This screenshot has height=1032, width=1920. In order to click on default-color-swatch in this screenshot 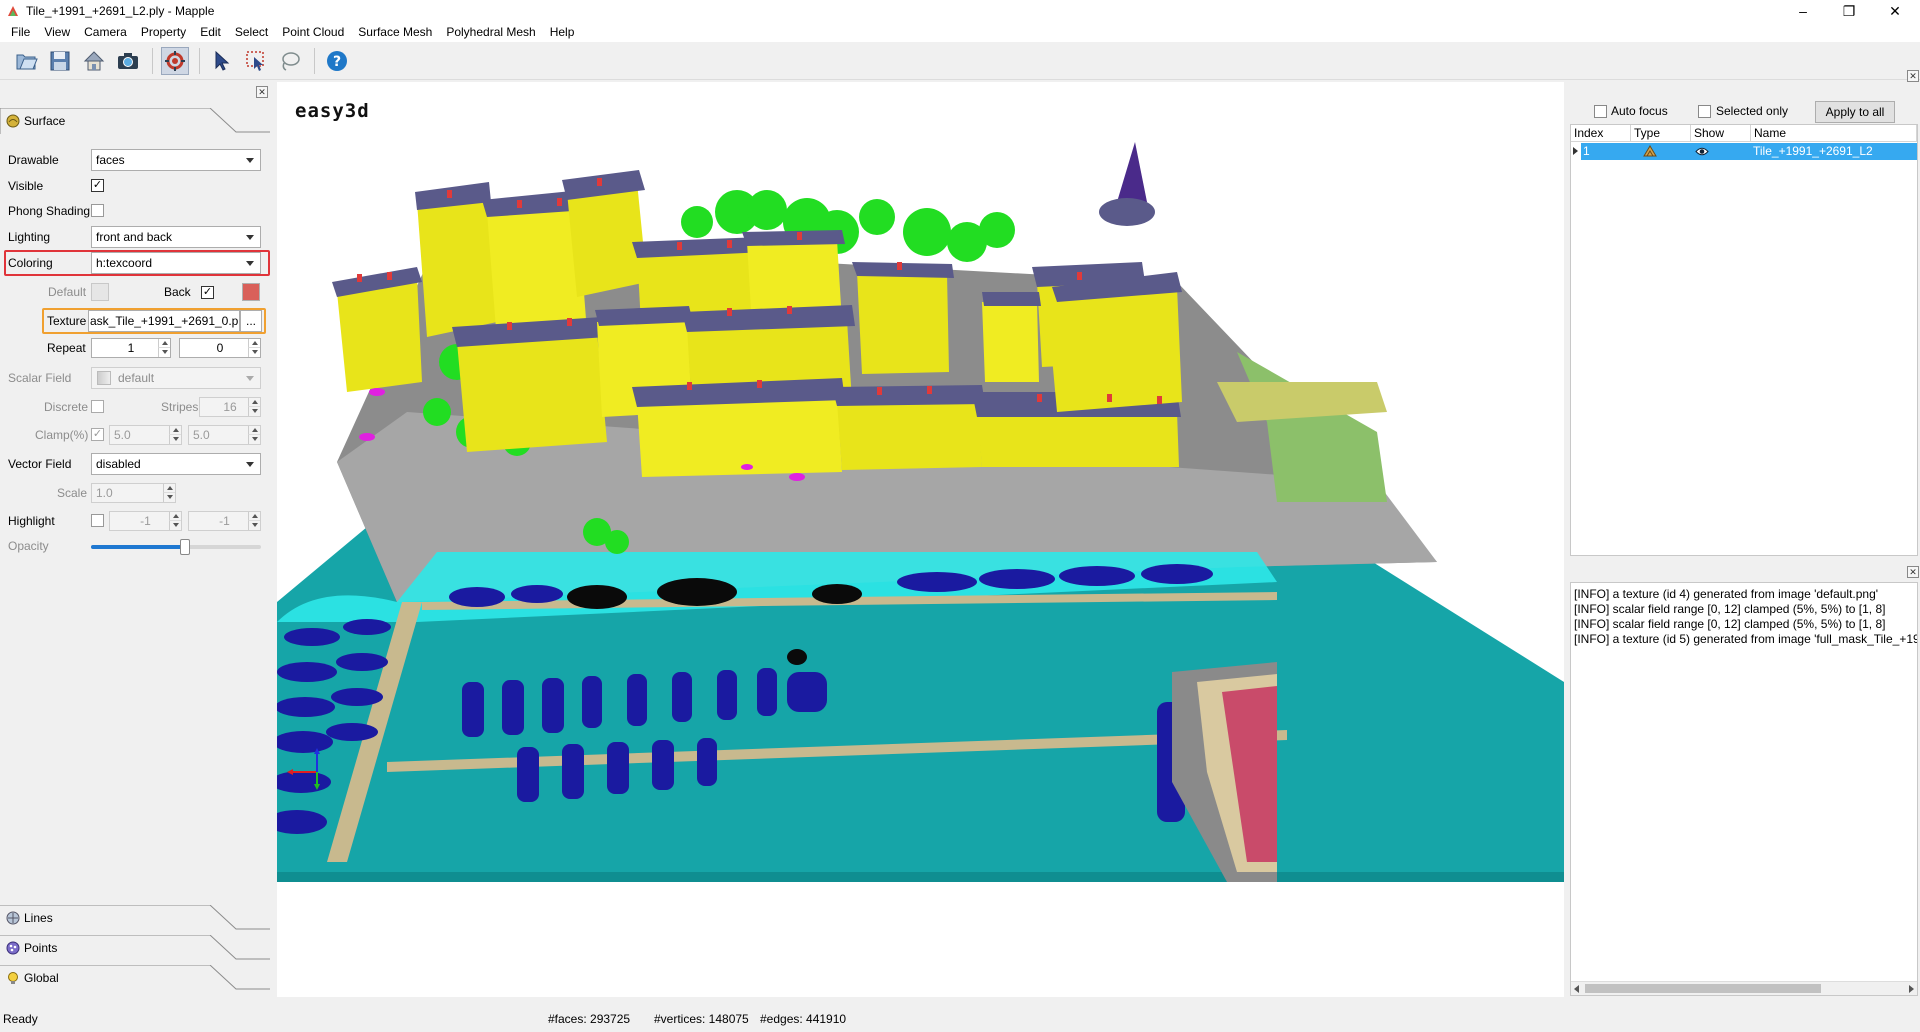, I will do `click(100, 292)`.